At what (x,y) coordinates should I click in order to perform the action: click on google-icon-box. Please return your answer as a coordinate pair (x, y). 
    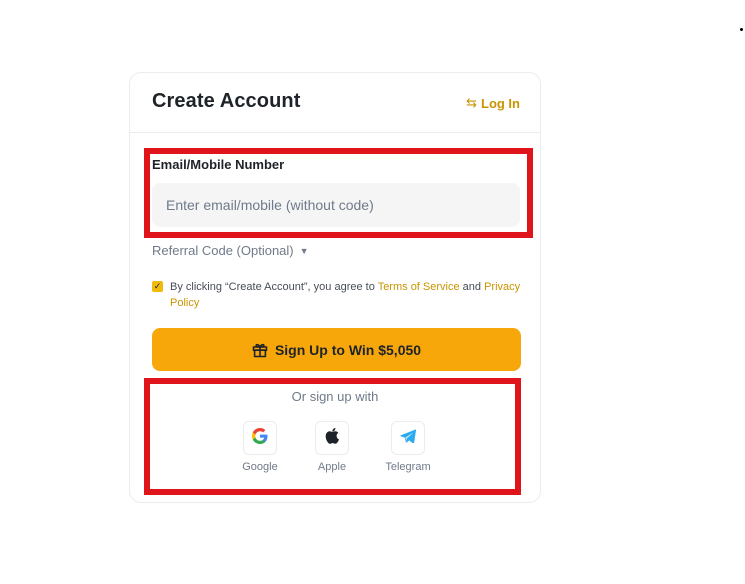
    Looking at the image, I should click on (260, 438).